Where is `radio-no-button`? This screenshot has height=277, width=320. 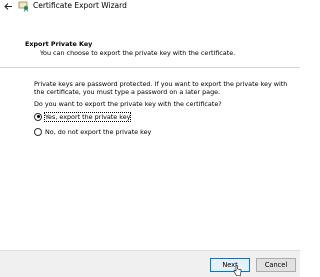 radio-no-button is located at coordinates (38, 131).